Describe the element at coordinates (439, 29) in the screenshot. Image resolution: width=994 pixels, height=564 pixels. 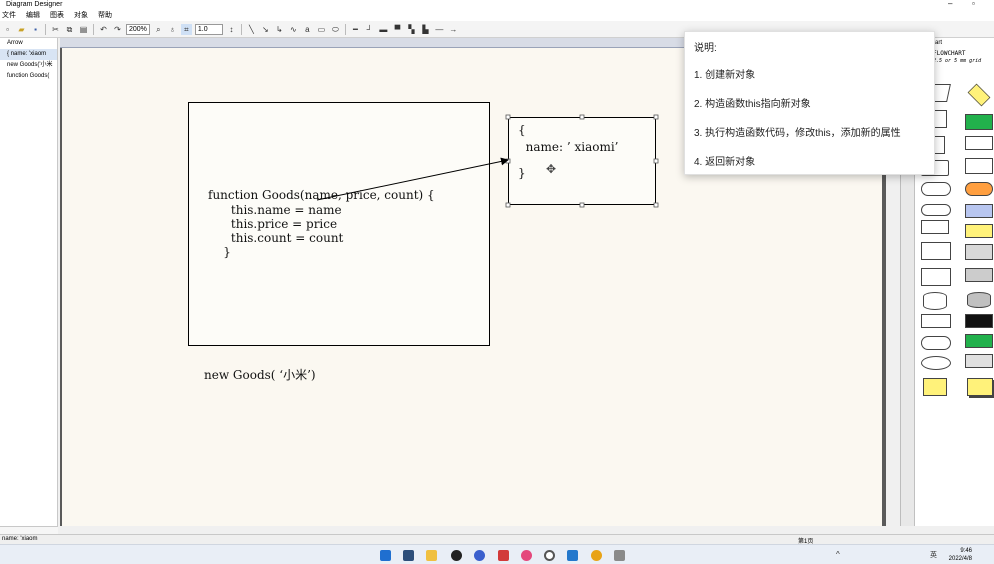
I see `line-thin-icon: —` at that location.